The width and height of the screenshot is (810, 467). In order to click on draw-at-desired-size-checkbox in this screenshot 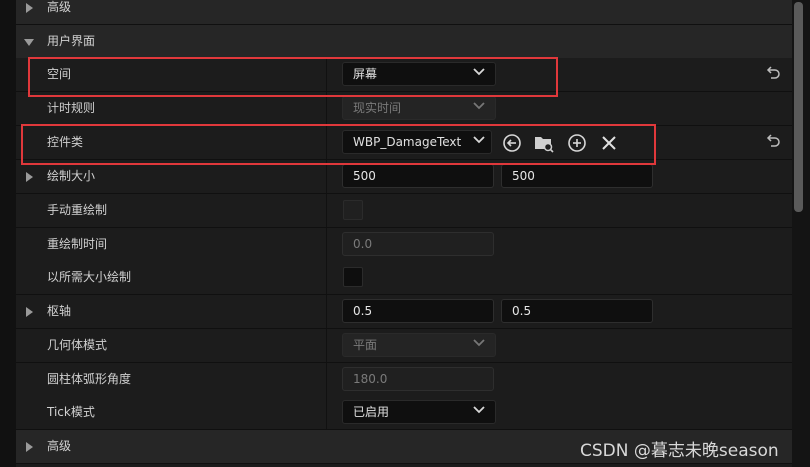, I will do `click(353, 277)`.